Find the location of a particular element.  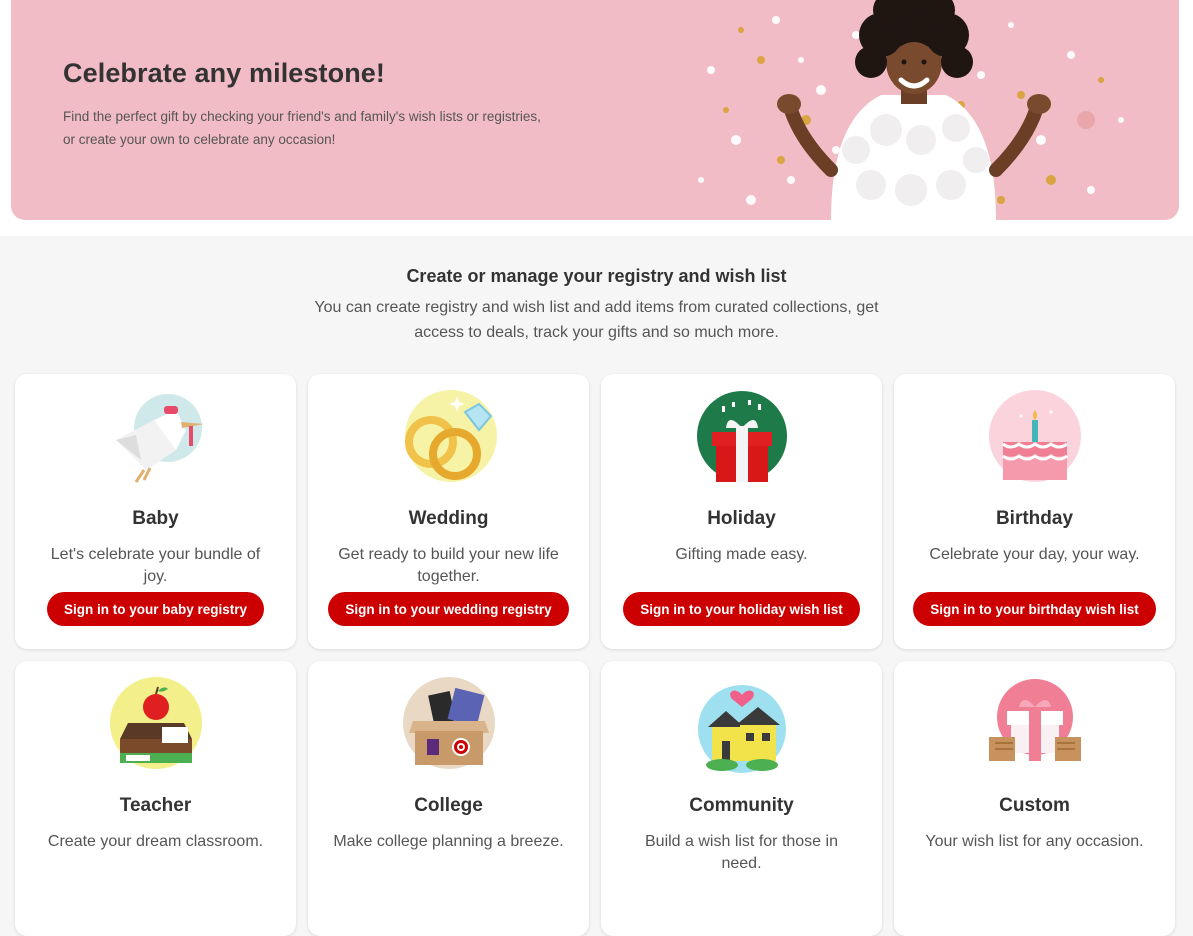

card-description: Let's celebrate your bundle of joy. is located at coordinates (155, 565).